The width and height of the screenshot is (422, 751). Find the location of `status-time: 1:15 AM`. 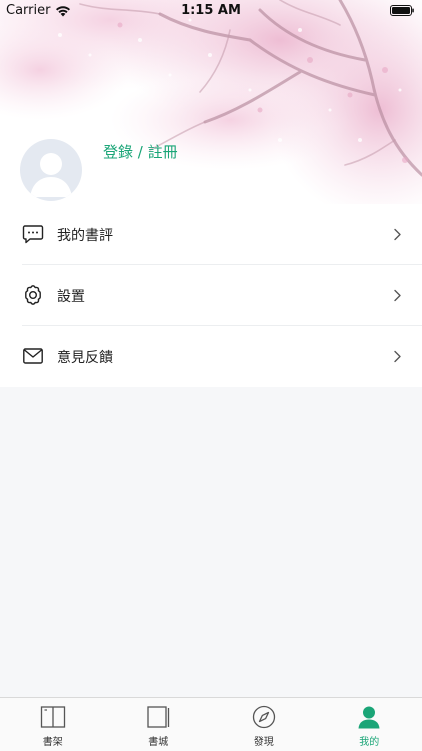

status-time: 1:15 AM is located at coordinates (211, 10).